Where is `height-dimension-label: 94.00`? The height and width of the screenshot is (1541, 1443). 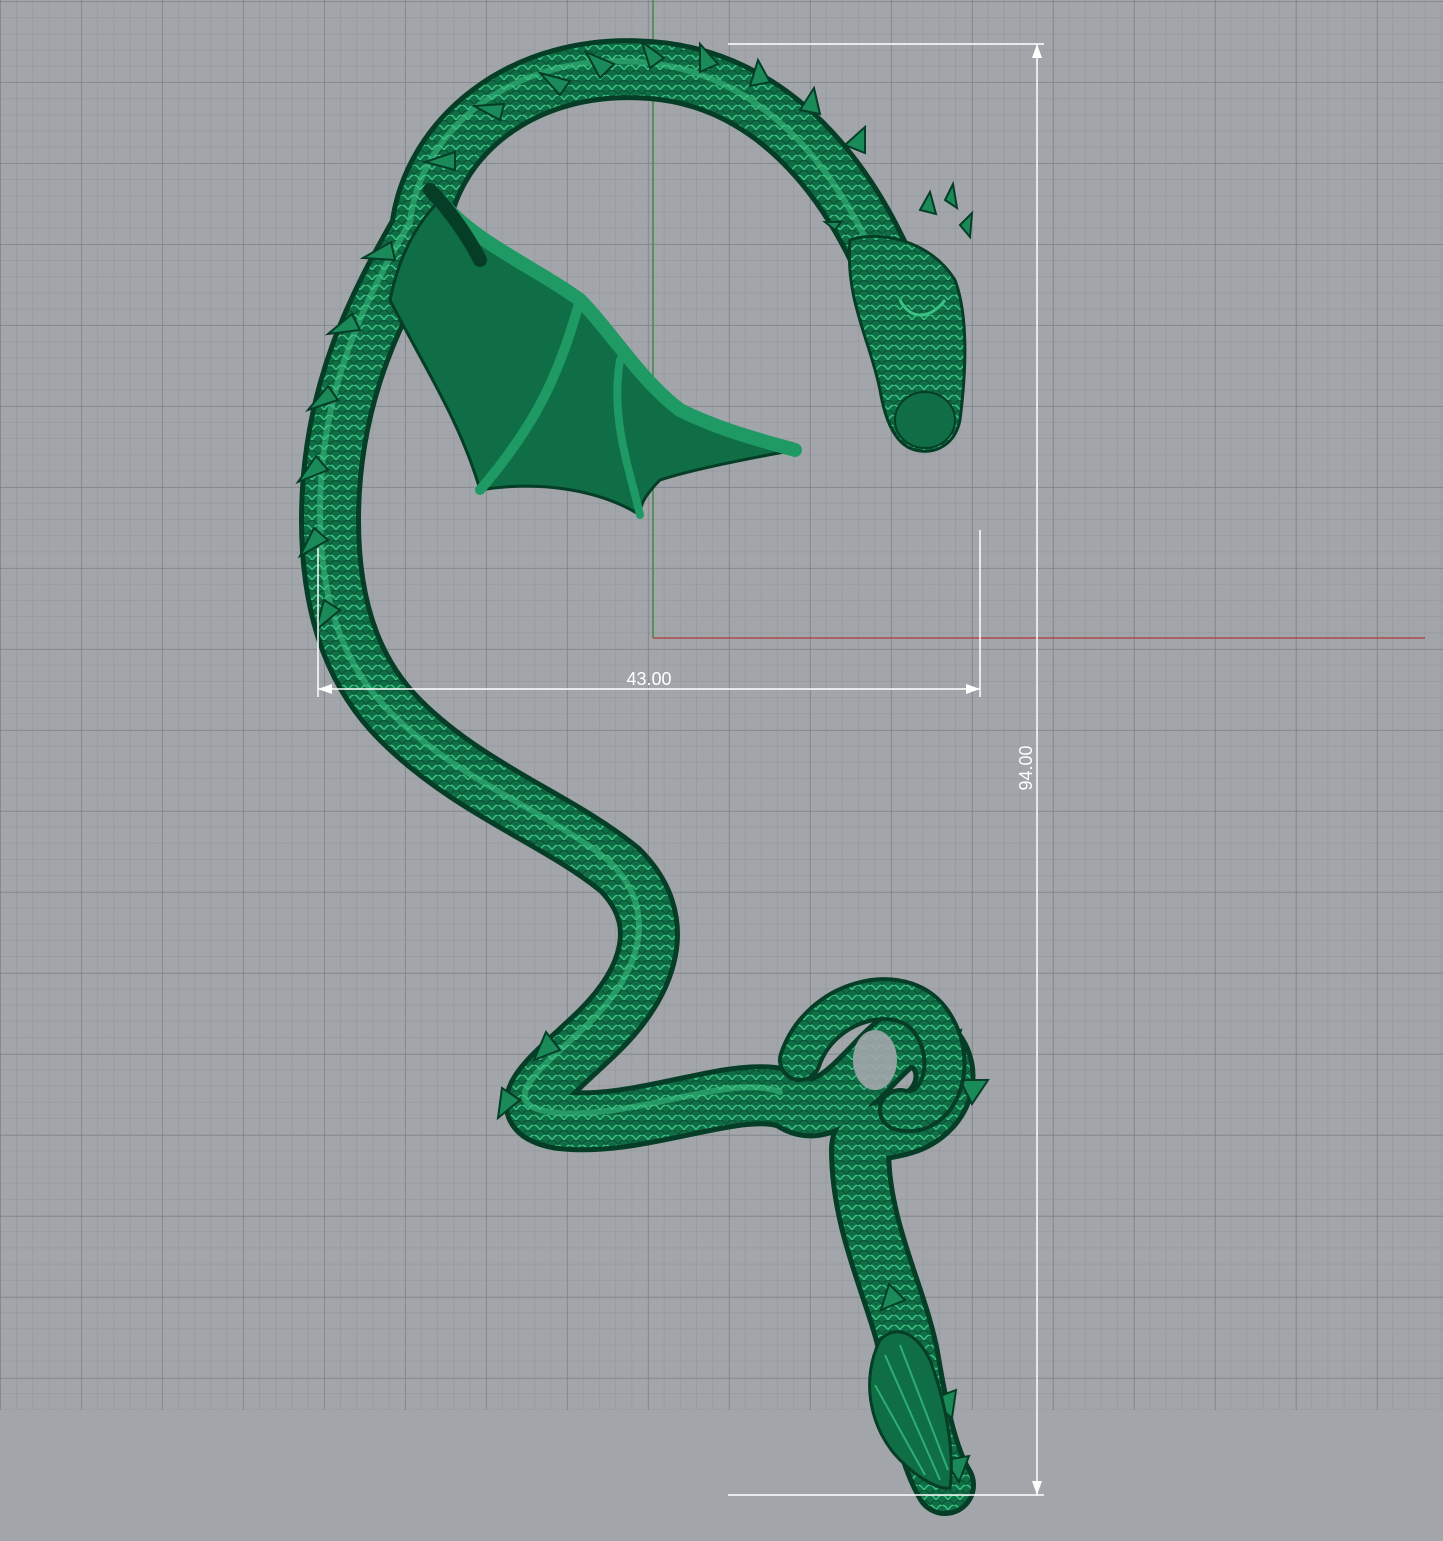
height-dimension-label: 94.00 is located at coordinates (1026, 767).